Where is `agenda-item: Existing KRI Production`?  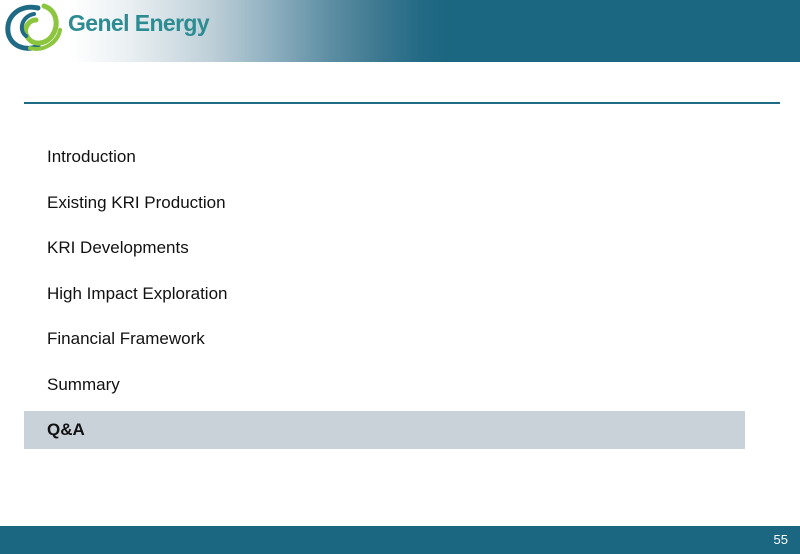
agenda-item: Existing KRI Production is located at coordinates (136, 202).